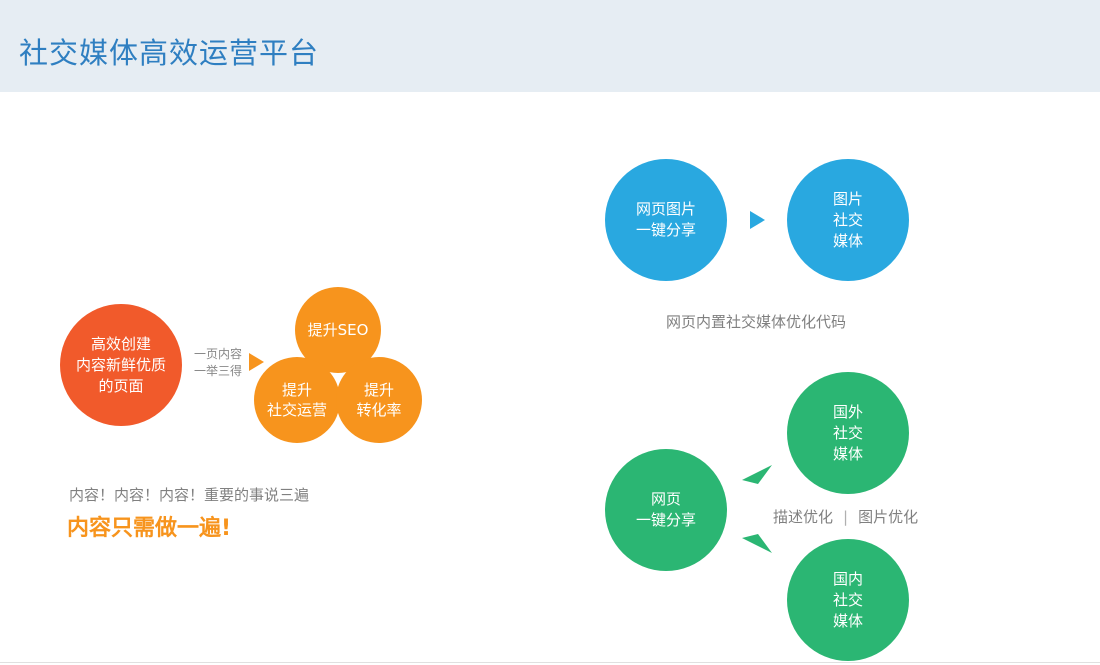 The image size is (1100, 665). I want to click on foreign-line-2: 社交, so click(847, 432).